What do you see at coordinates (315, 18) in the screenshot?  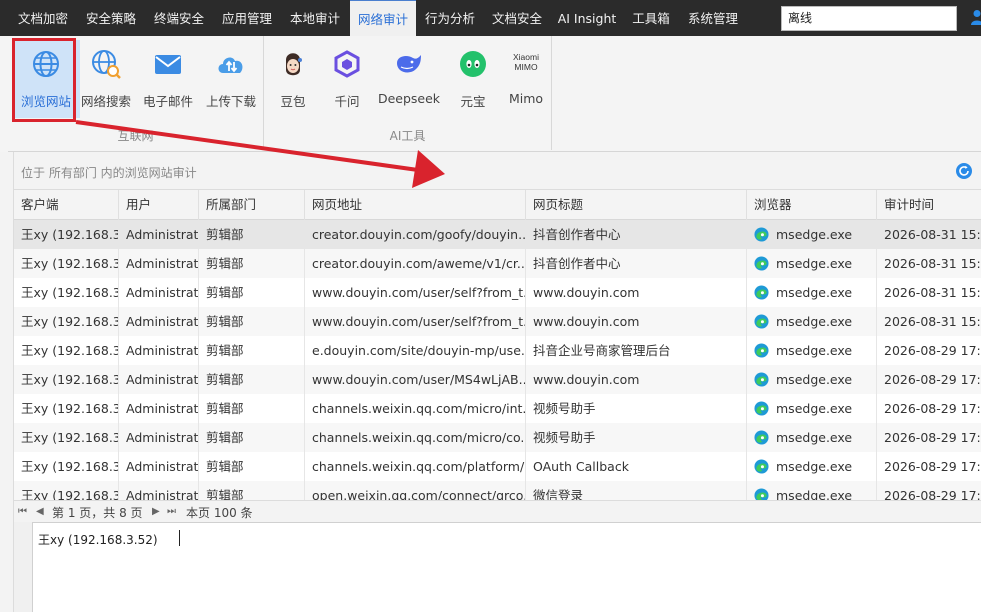 I see `menu-local-audit: 本地审计` at bounding box center [315, 18].